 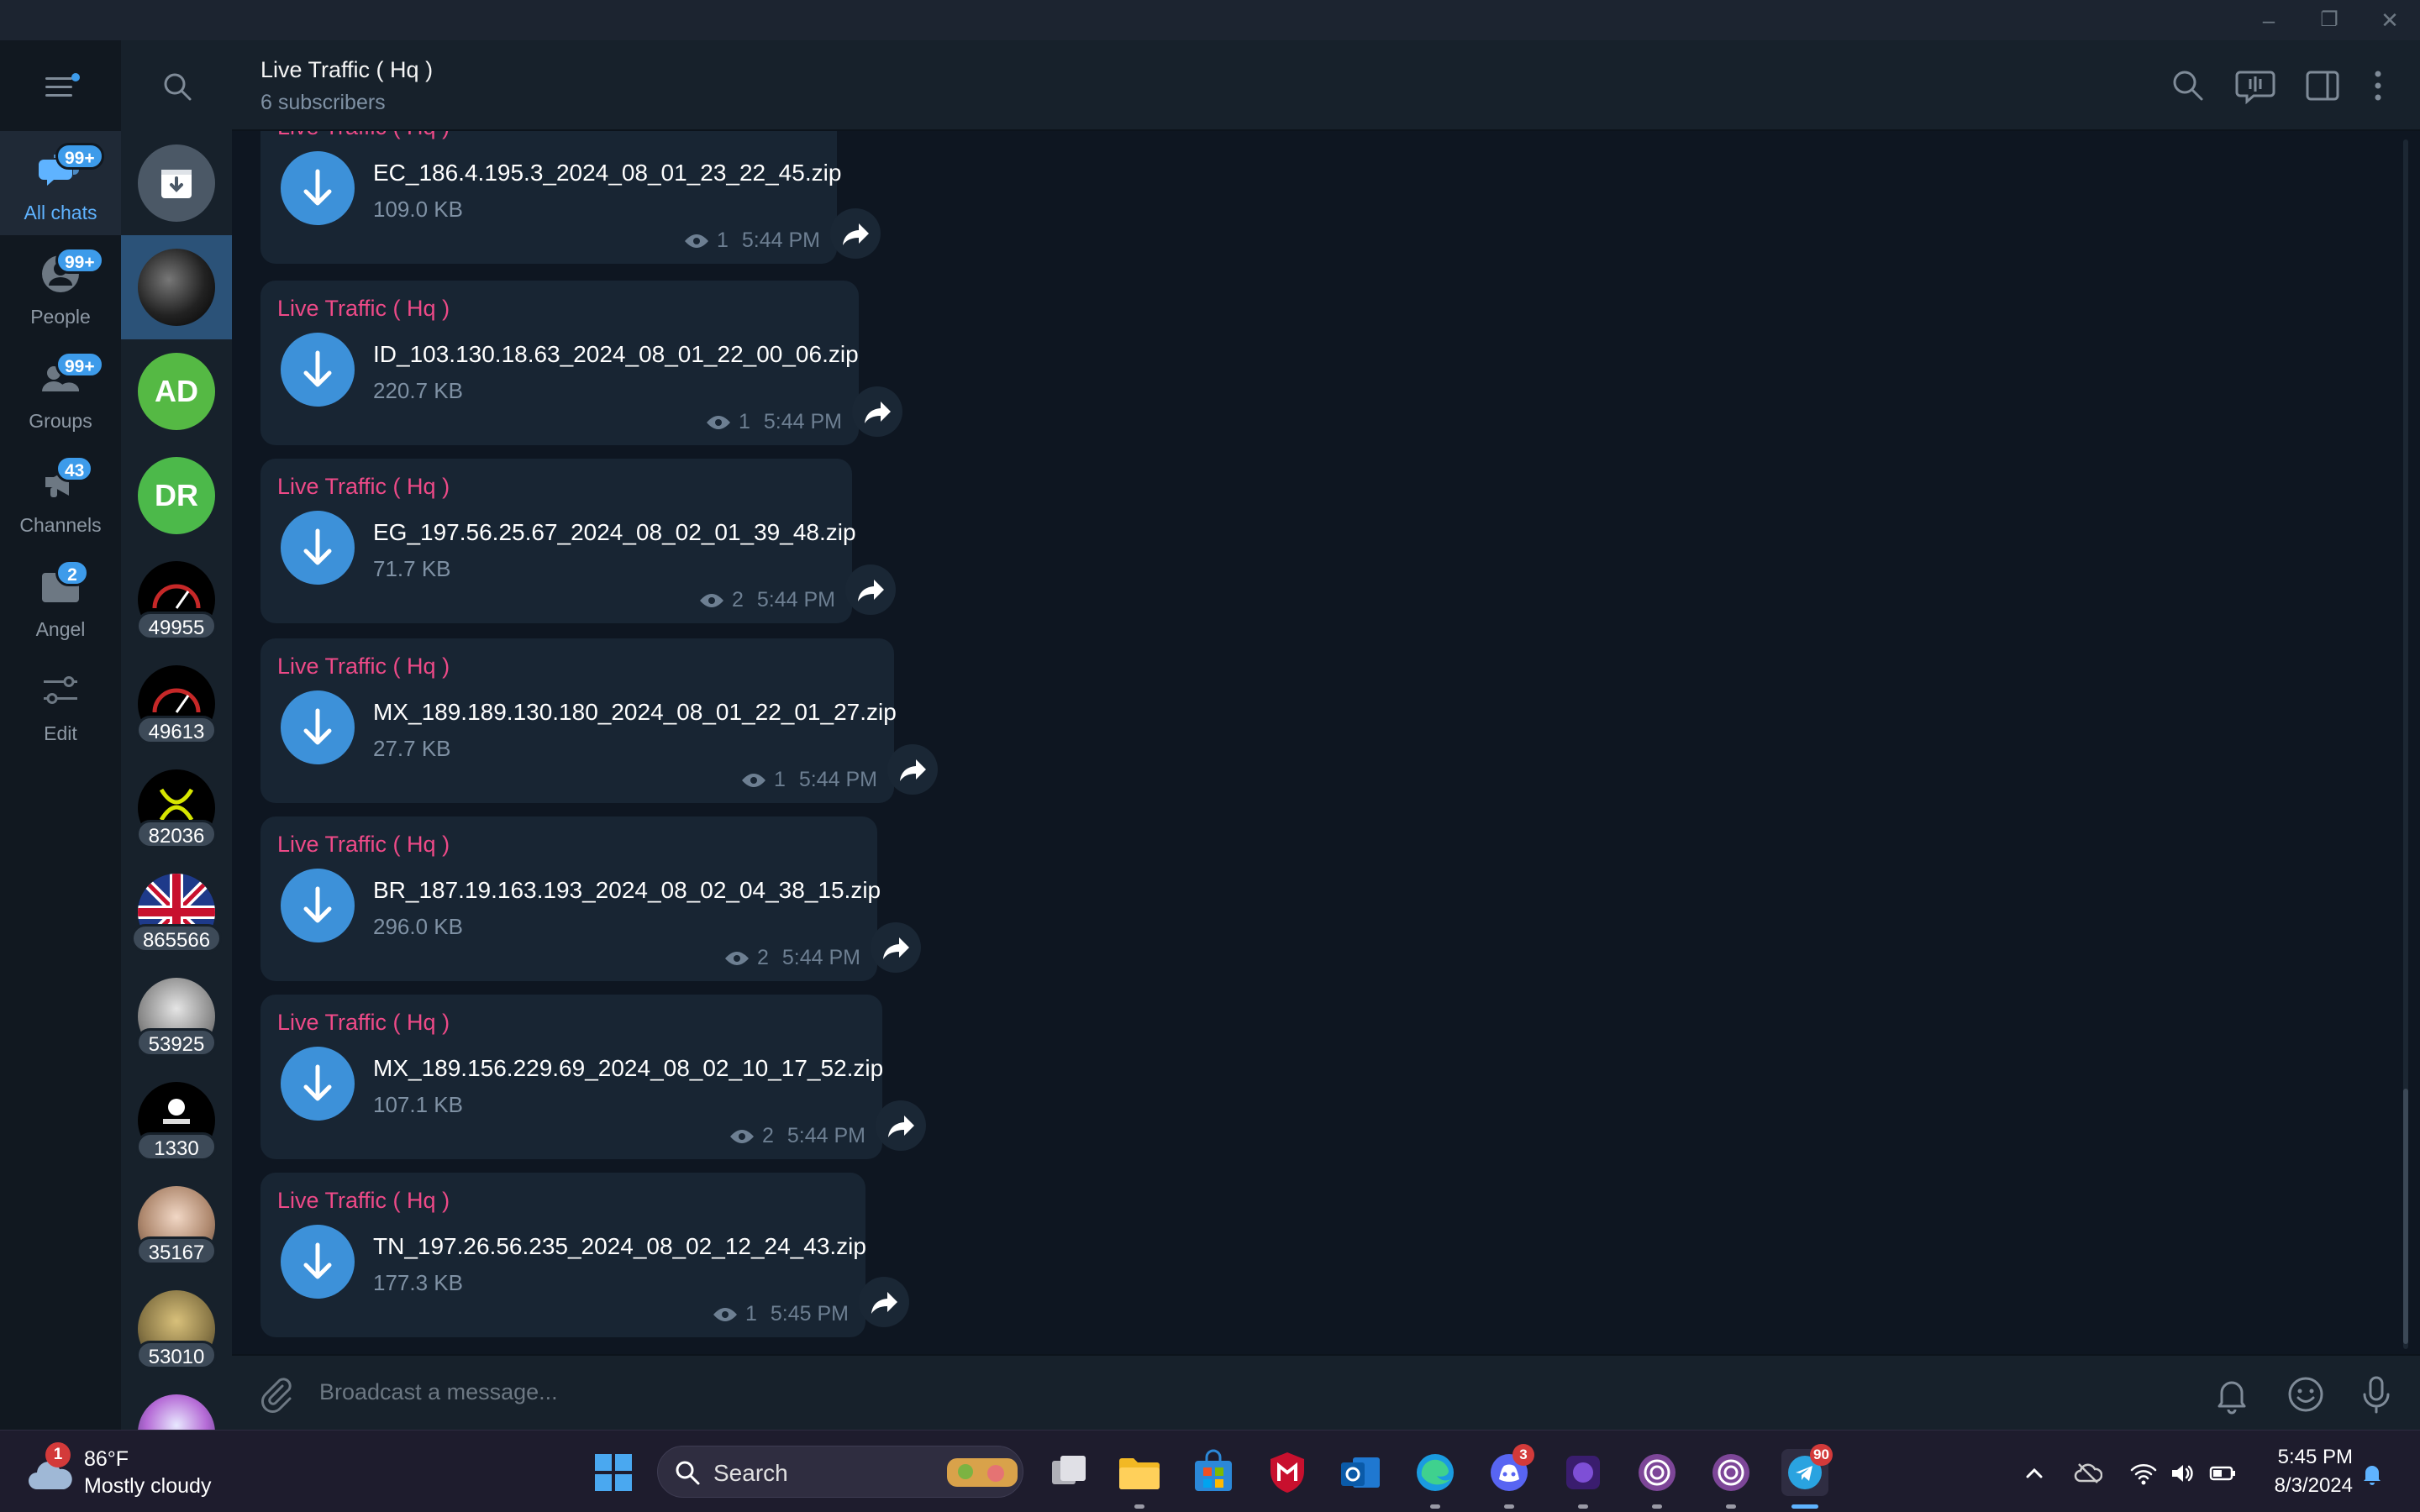 What do you see at coordinates (176, 496) in the screenshot?
I see `chat-item: DR` at bounding box center [176, 496].